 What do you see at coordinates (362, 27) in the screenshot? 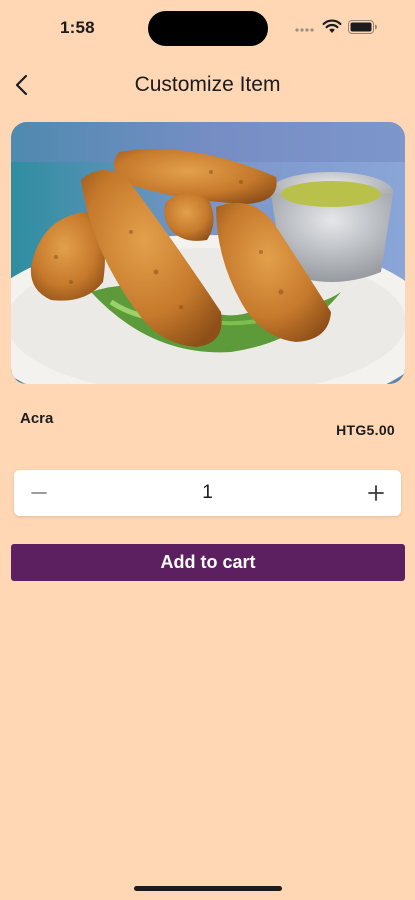
I see `battery-icon` at bounding box center [362, 27].